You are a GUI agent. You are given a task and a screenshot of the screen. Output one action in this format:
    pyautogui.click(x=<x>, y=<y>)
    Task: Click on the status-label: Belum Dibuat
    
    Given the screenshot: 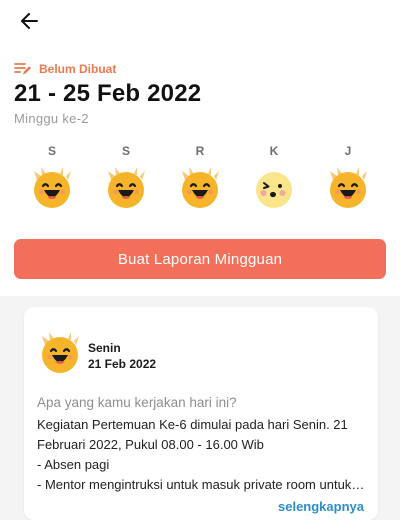 What is the action you would take?
    pyautogui.click(x=78, y=69)
    